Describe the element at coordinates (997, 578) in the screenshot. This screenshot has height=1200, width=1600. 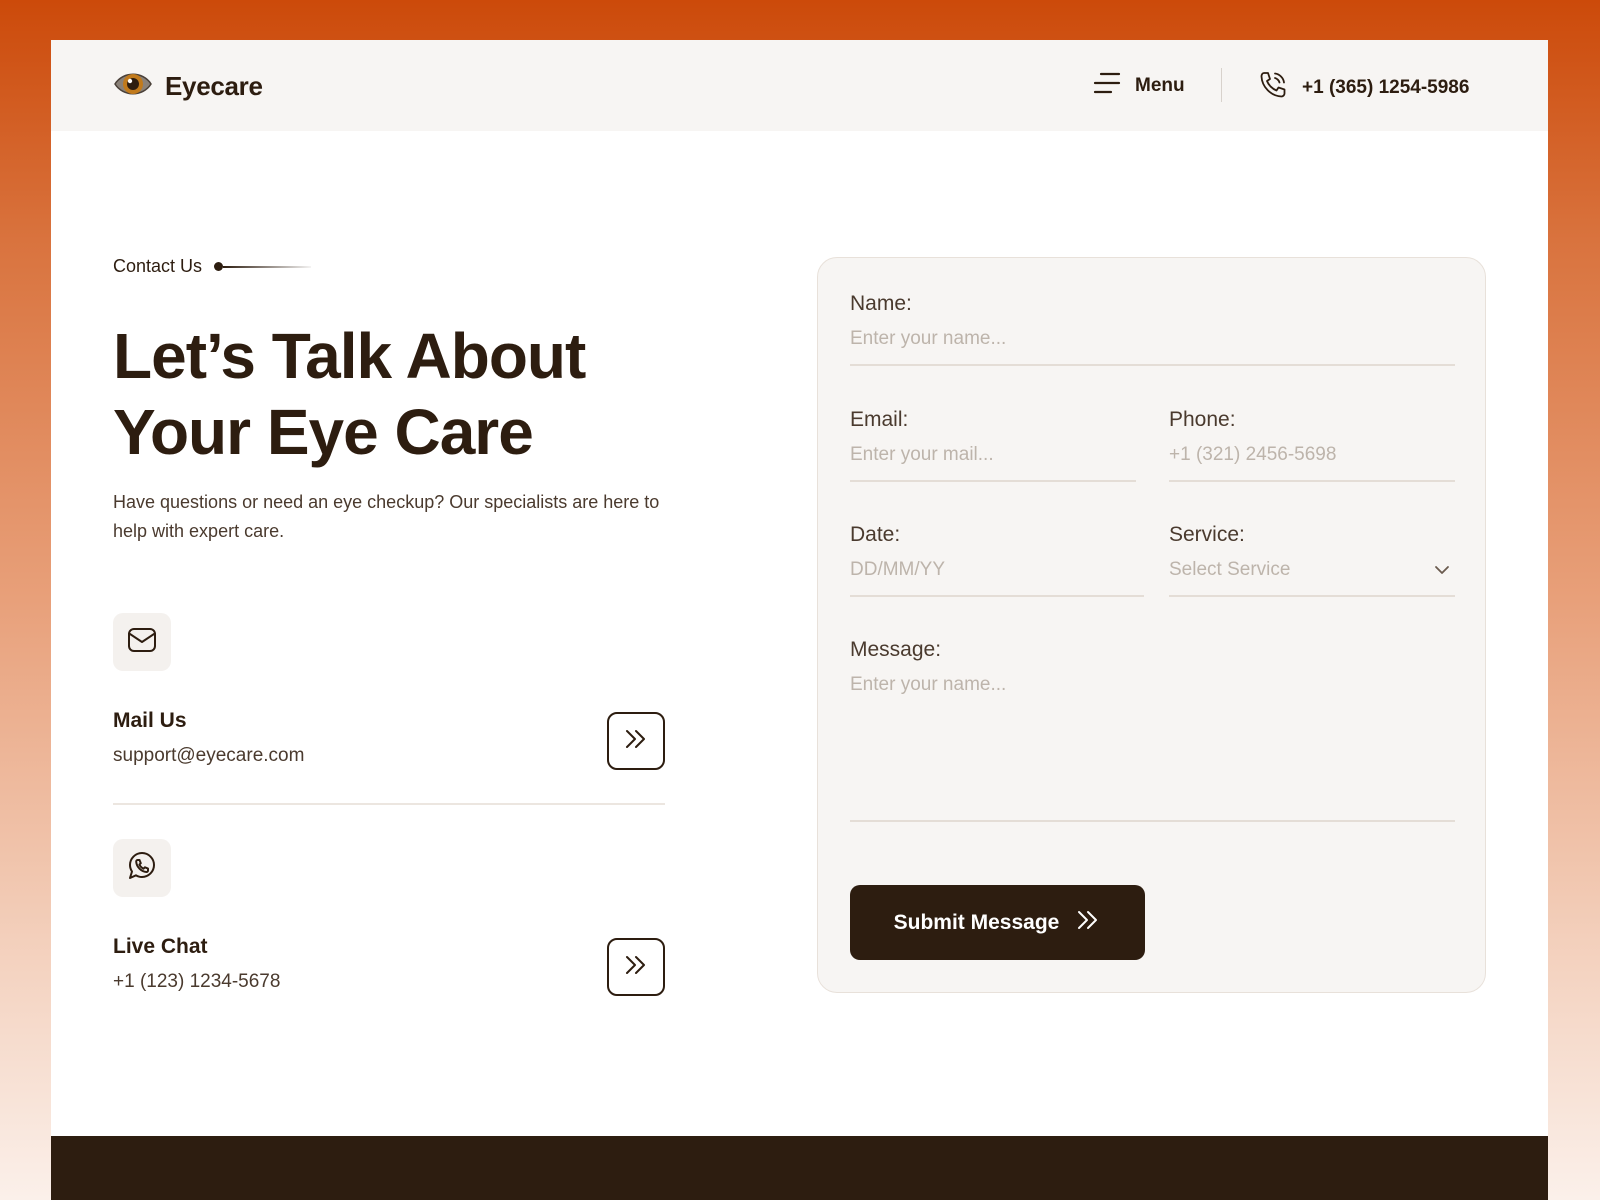
I see `date-input` at that location.